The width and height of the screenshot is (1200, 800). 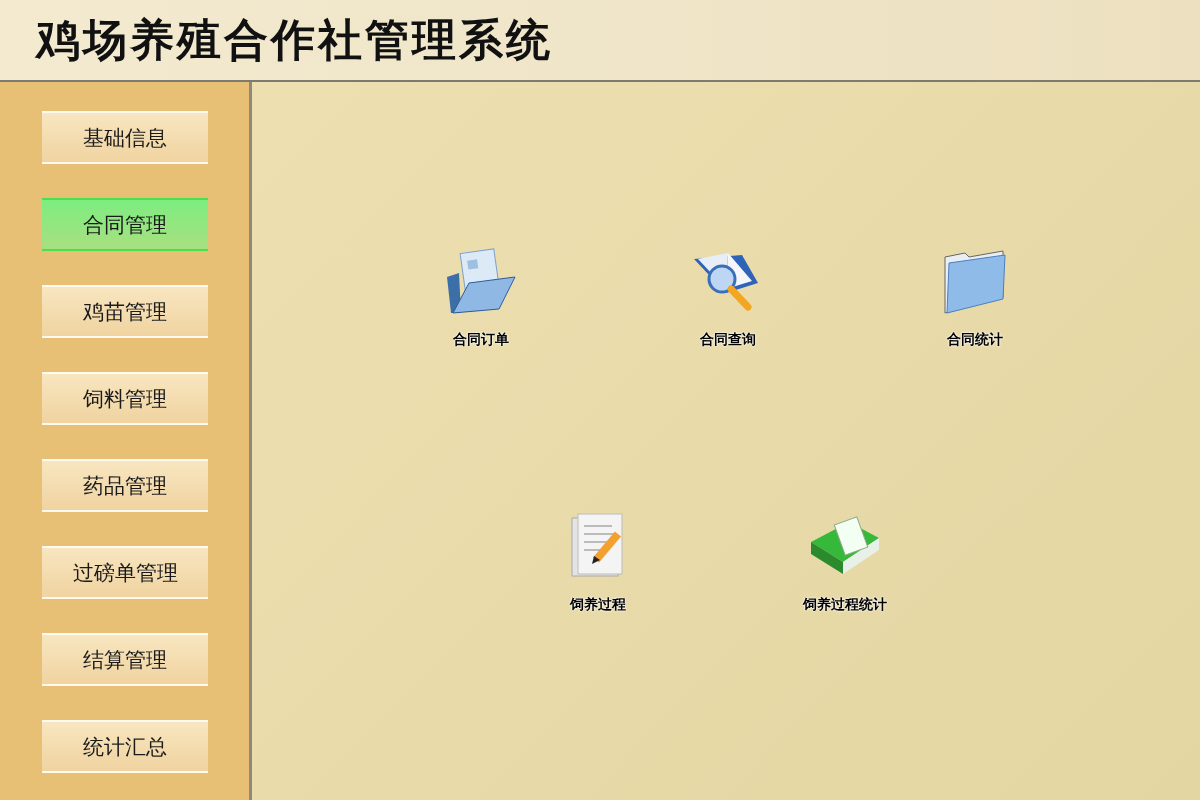 What do you see at coordinates (125, 398) in the screenshot?
I see `nav-button: 饲料管理` at bounding box center [125, 398].